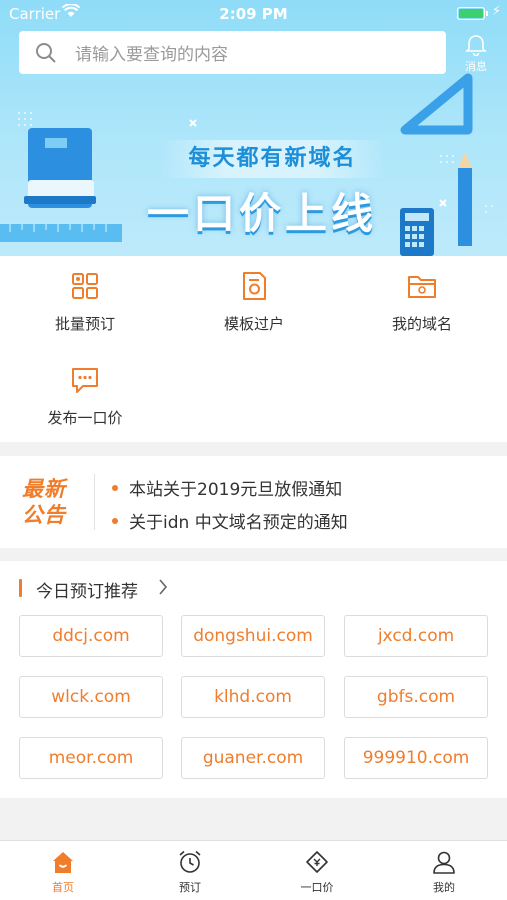 The height and width of the screenshot is (900, 507). Describe the element at coordinates (63, 862) in the screenshot. I see `home-icon` at that location.